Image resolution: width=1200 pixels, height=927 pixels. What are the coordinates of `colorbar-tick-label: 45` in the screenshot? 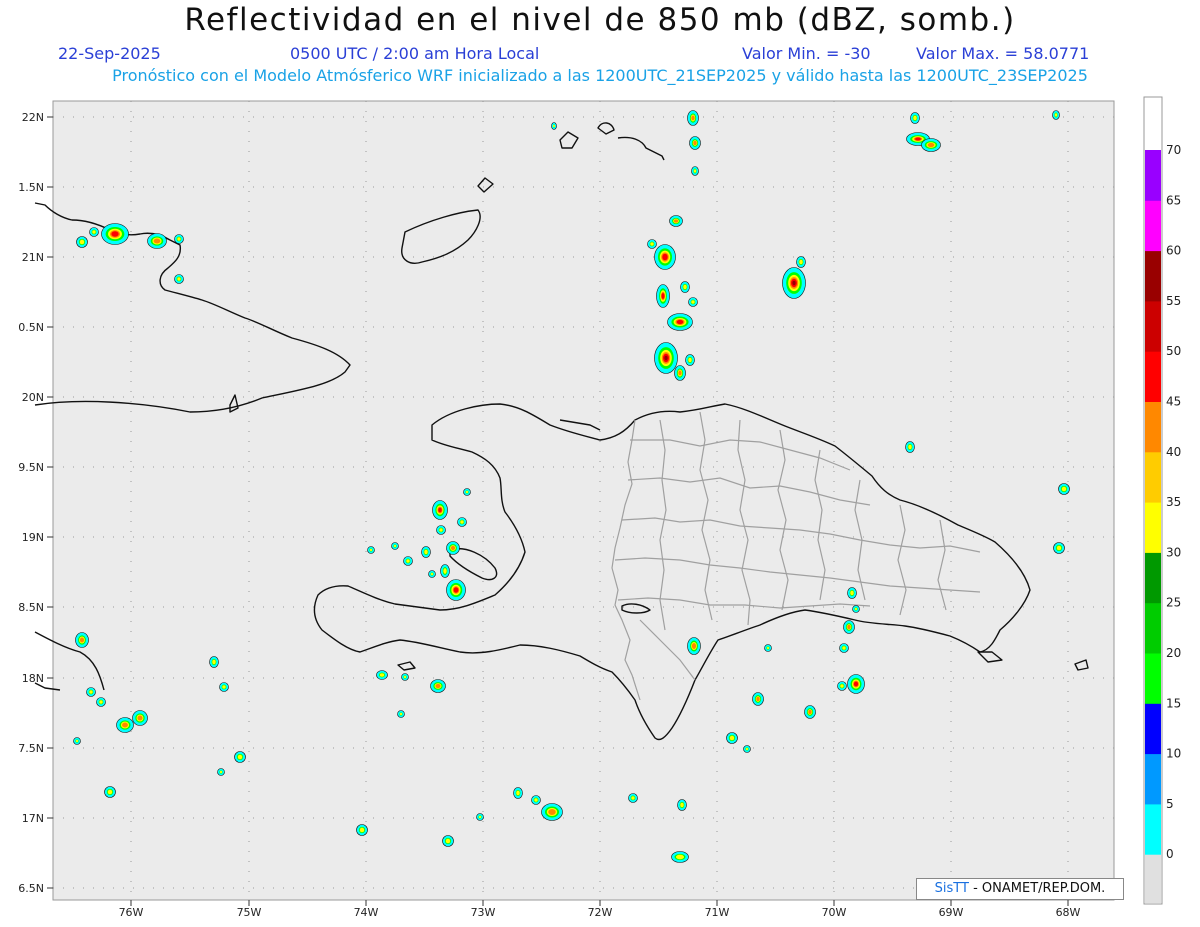 It's located at (1173, 402).